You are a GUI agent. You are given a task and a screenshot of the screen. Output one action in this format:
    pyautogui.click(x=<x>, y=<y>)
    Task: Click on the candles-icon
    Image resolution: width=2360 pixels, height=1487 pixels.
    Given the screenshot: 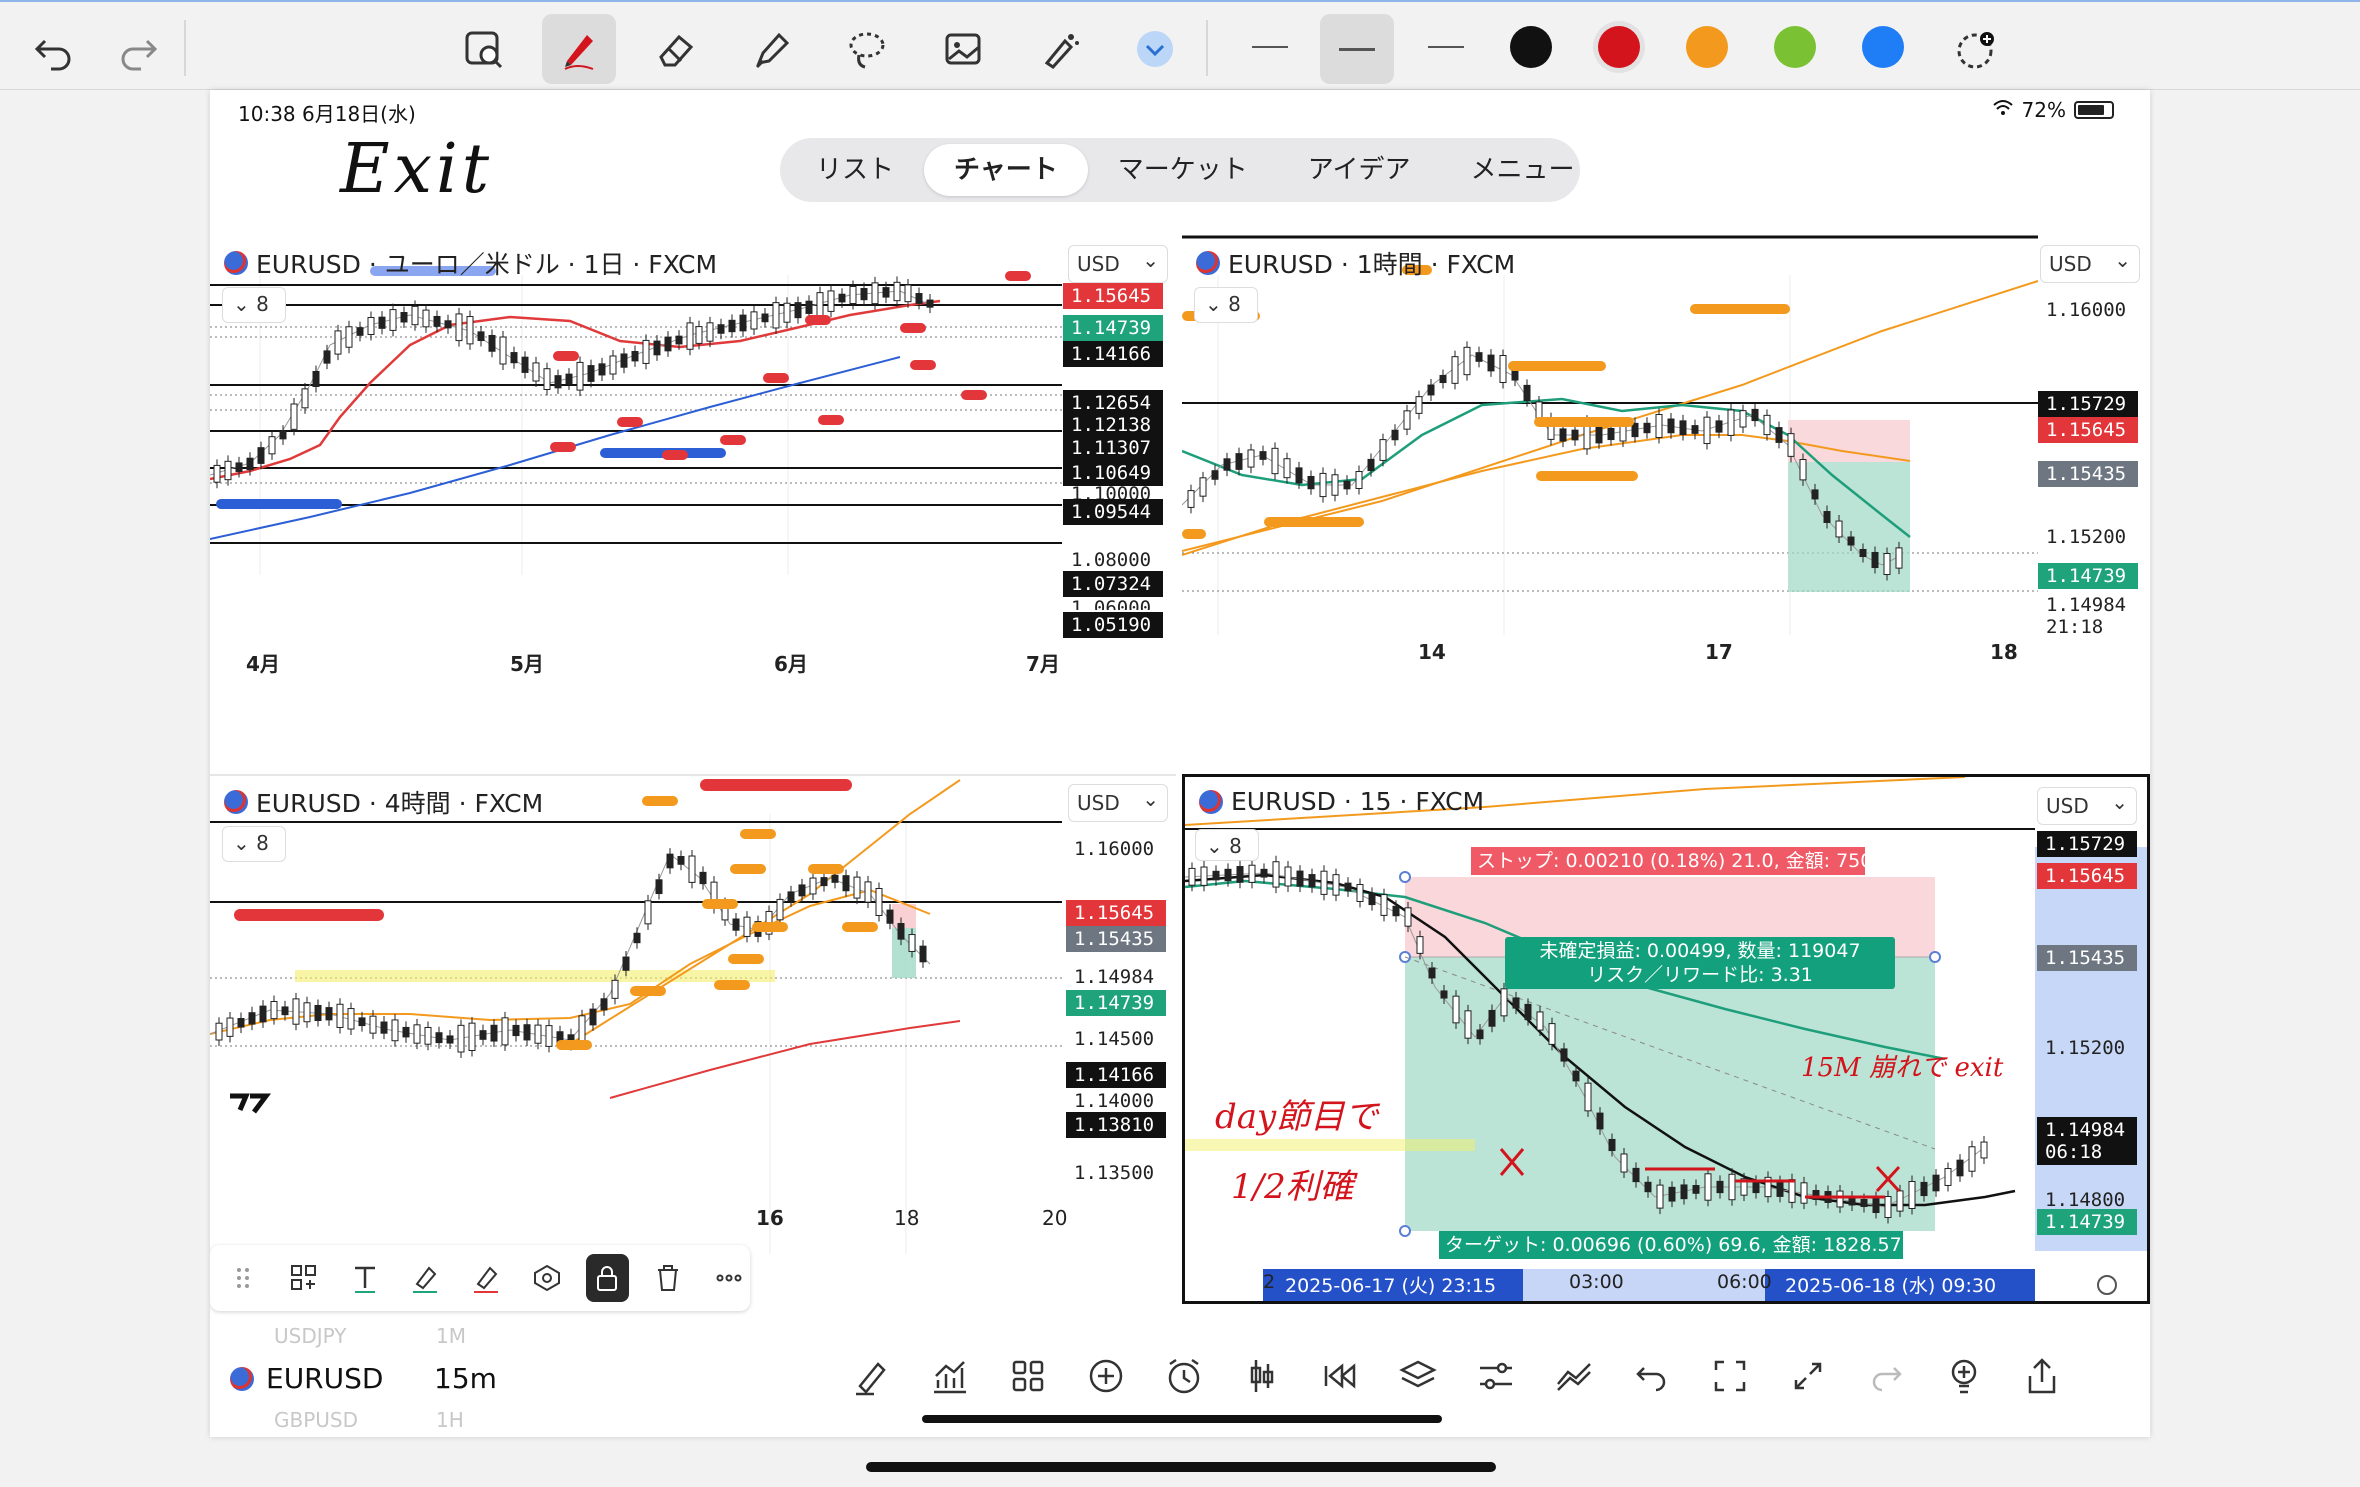 What is the action you would take?
    pyautogui.click(x=1262, y=1378)
    